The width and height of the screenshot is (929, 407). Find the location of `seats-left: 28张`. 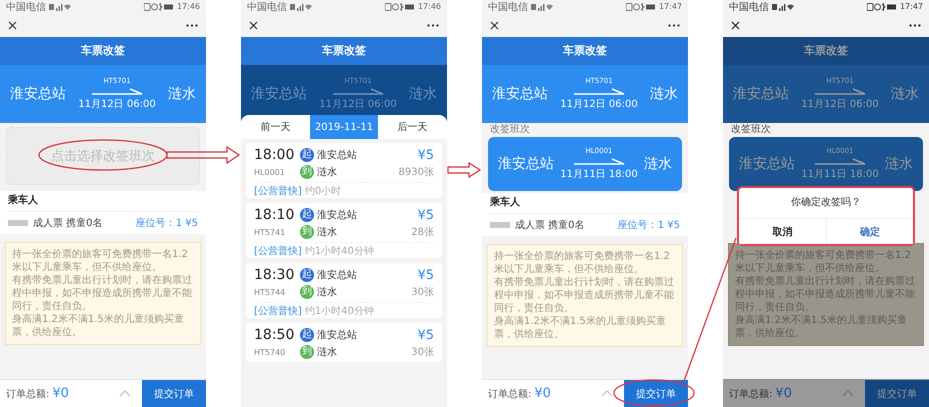

seats-left: 28张 is located at coordinates (422, 232).